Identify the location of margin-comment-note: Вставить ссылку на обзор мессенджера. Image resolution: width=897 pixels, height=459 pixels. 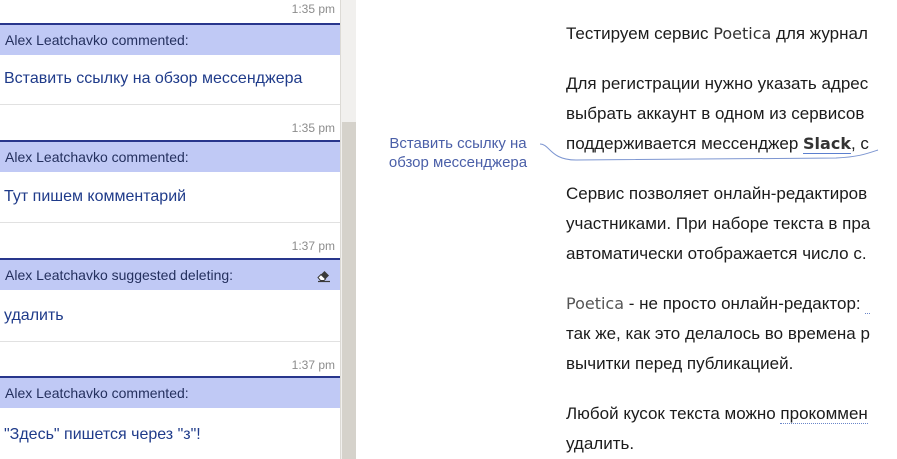
(458, 153).